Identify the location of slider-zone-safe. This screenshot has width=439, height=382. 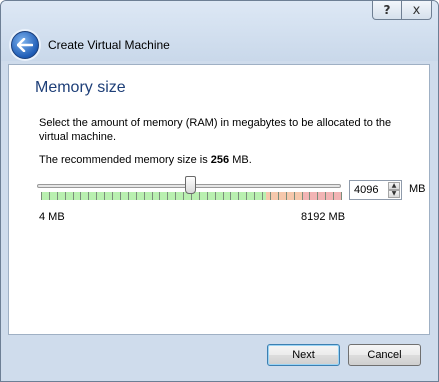
(153, 196).